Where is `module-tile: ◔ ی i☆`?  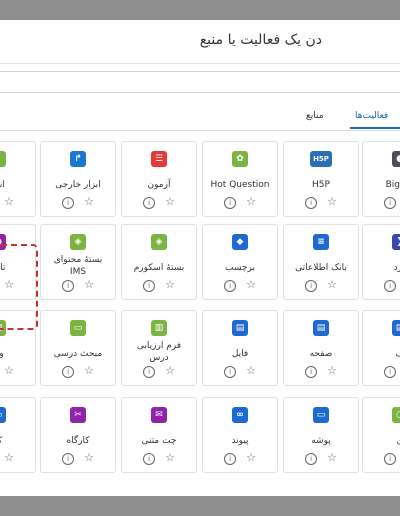
module-tile: ◔ ی i☆ is located at coordinates (381, 435).